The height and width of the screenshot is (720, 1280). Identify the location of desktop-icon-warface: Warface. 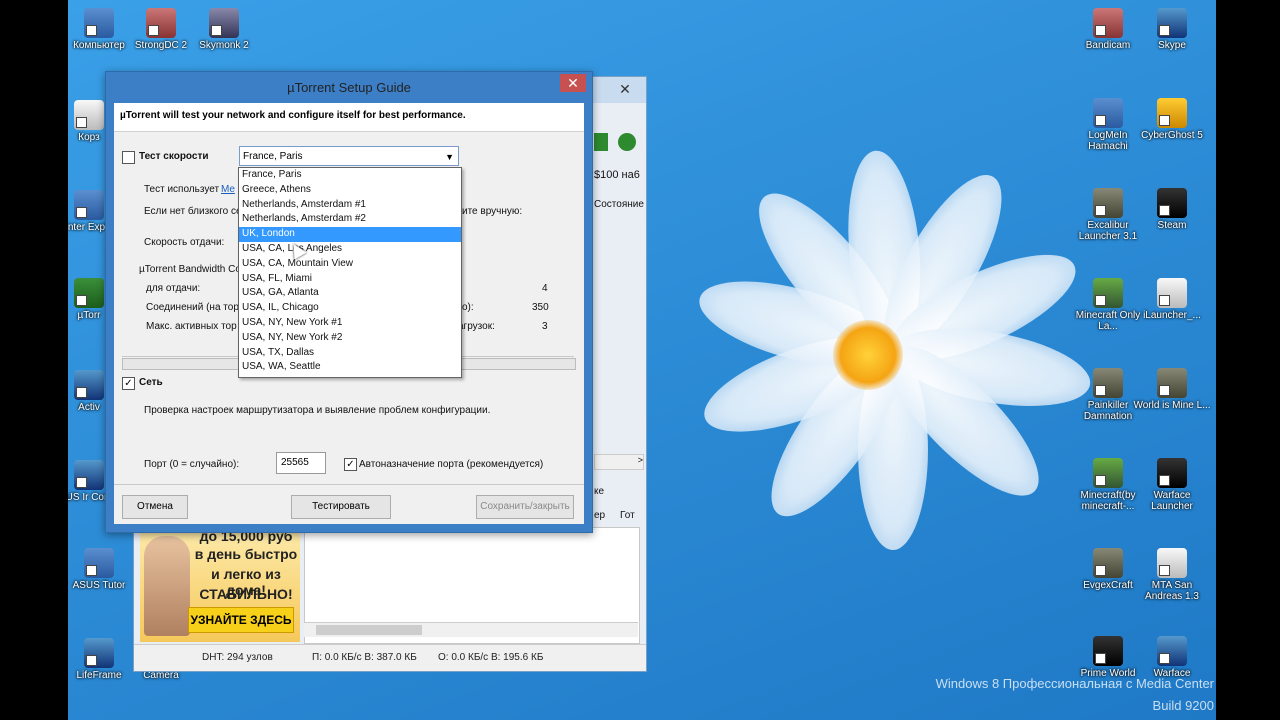
(1172, 657).